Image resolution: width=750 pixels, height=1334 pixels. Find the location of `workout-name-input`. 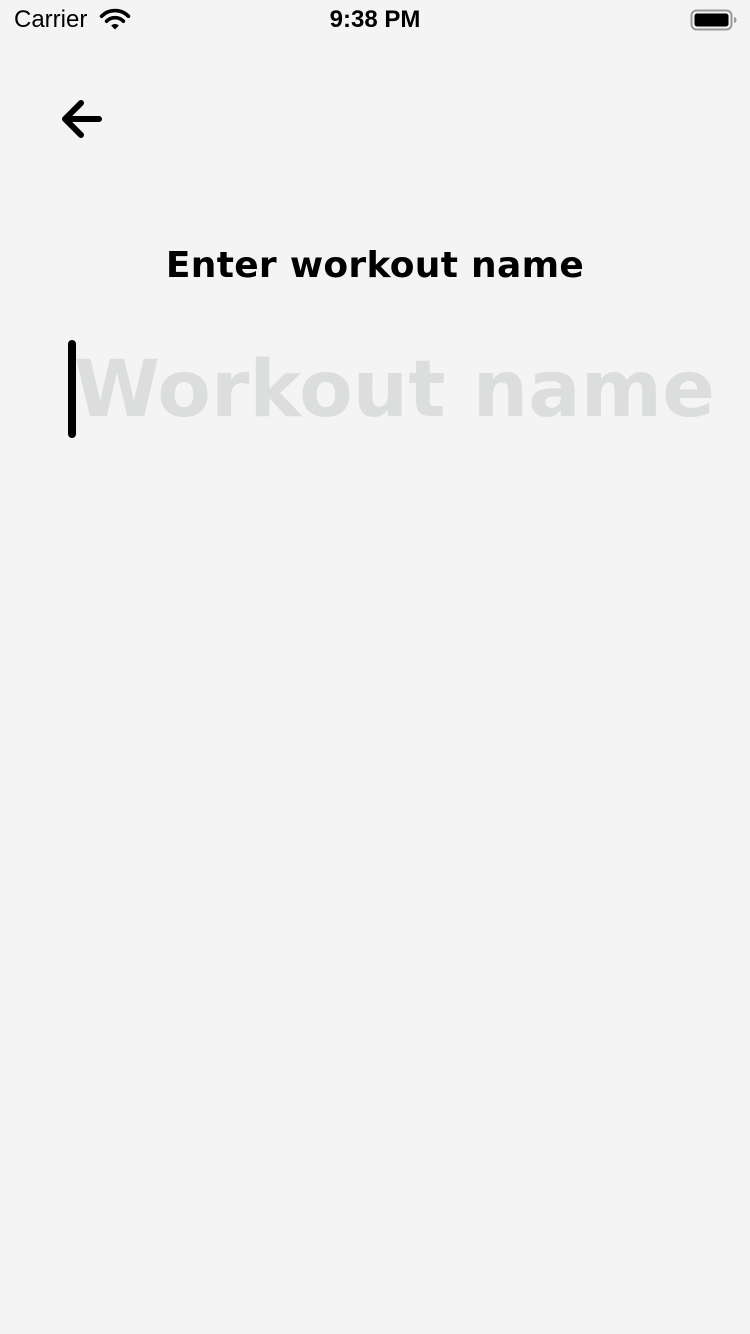

workout-name-input is located at coordinates (390, 390).